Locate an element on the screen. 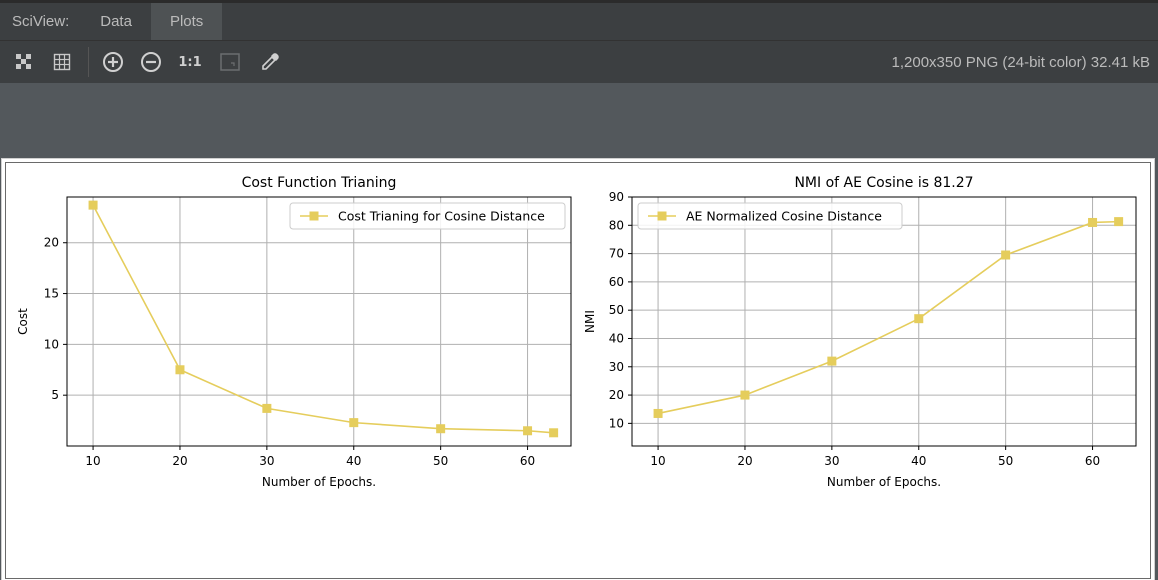 Image resolution: width=1158 pixels, height=580 pixels. fit-icon is located at coordinates (230, 62).